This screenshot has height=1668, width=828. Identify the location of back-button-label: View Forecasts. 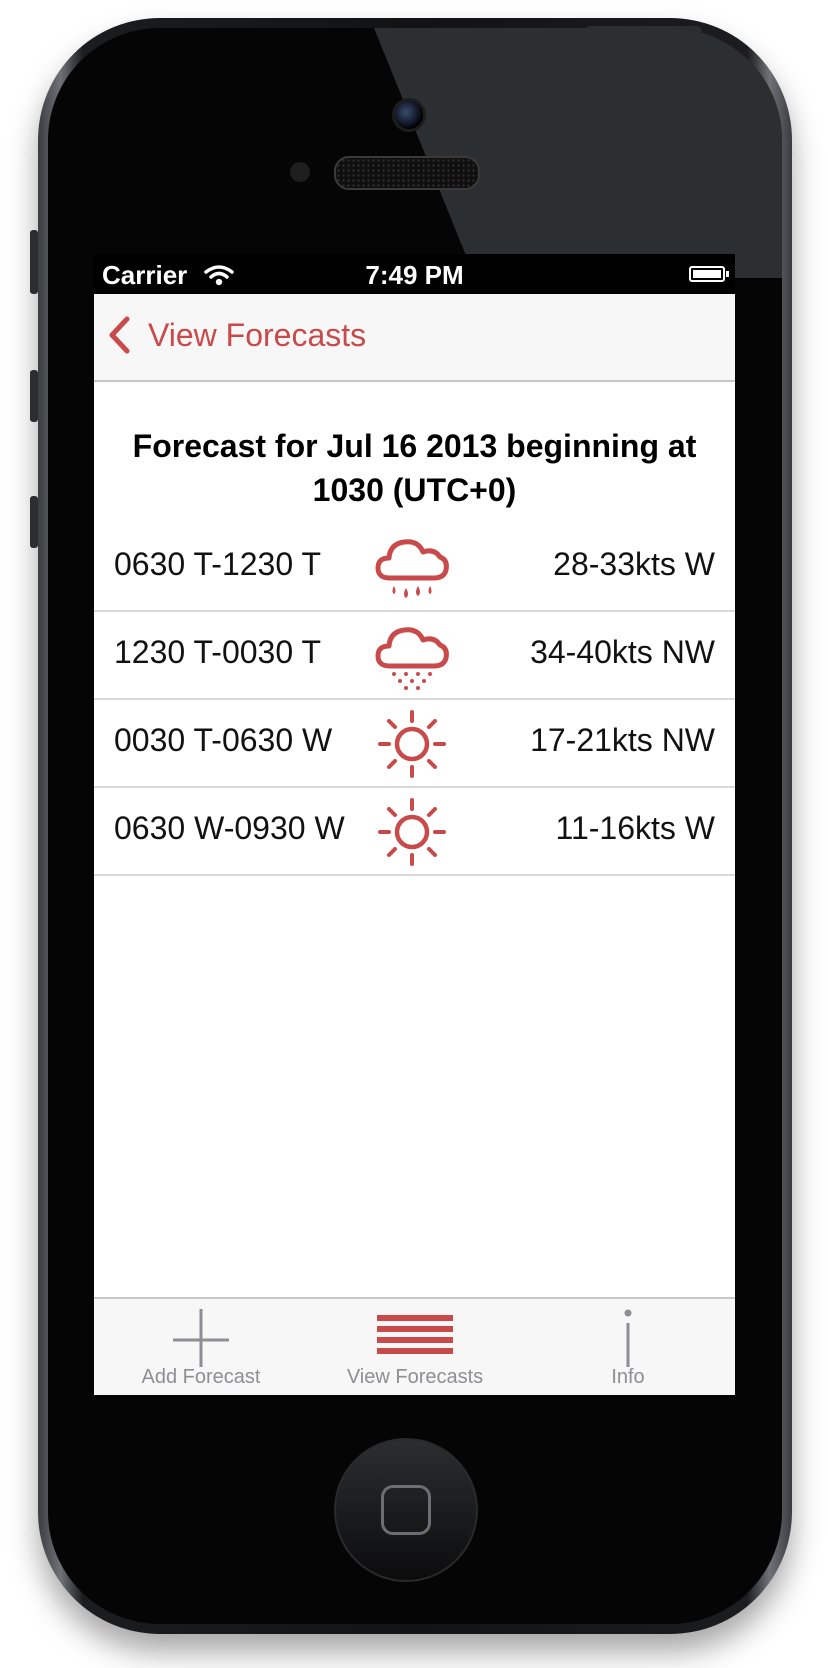
(257, 334).